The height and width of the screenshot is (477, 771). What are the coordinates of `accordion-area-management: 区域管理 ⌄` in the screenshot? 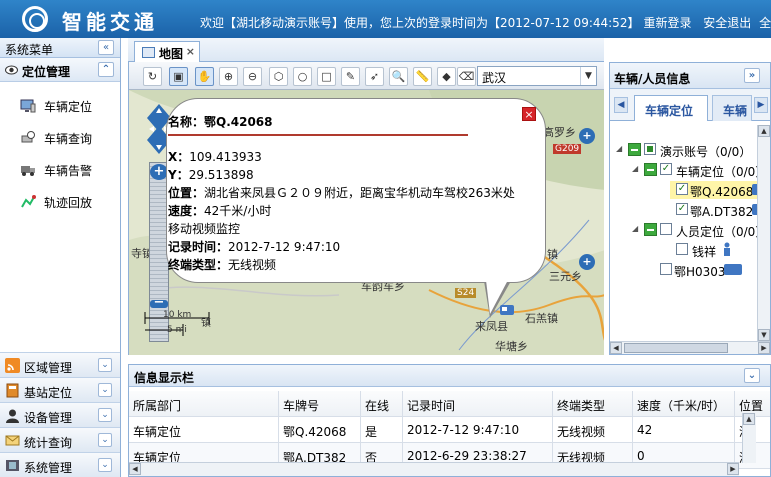 It's located at (60, 364).